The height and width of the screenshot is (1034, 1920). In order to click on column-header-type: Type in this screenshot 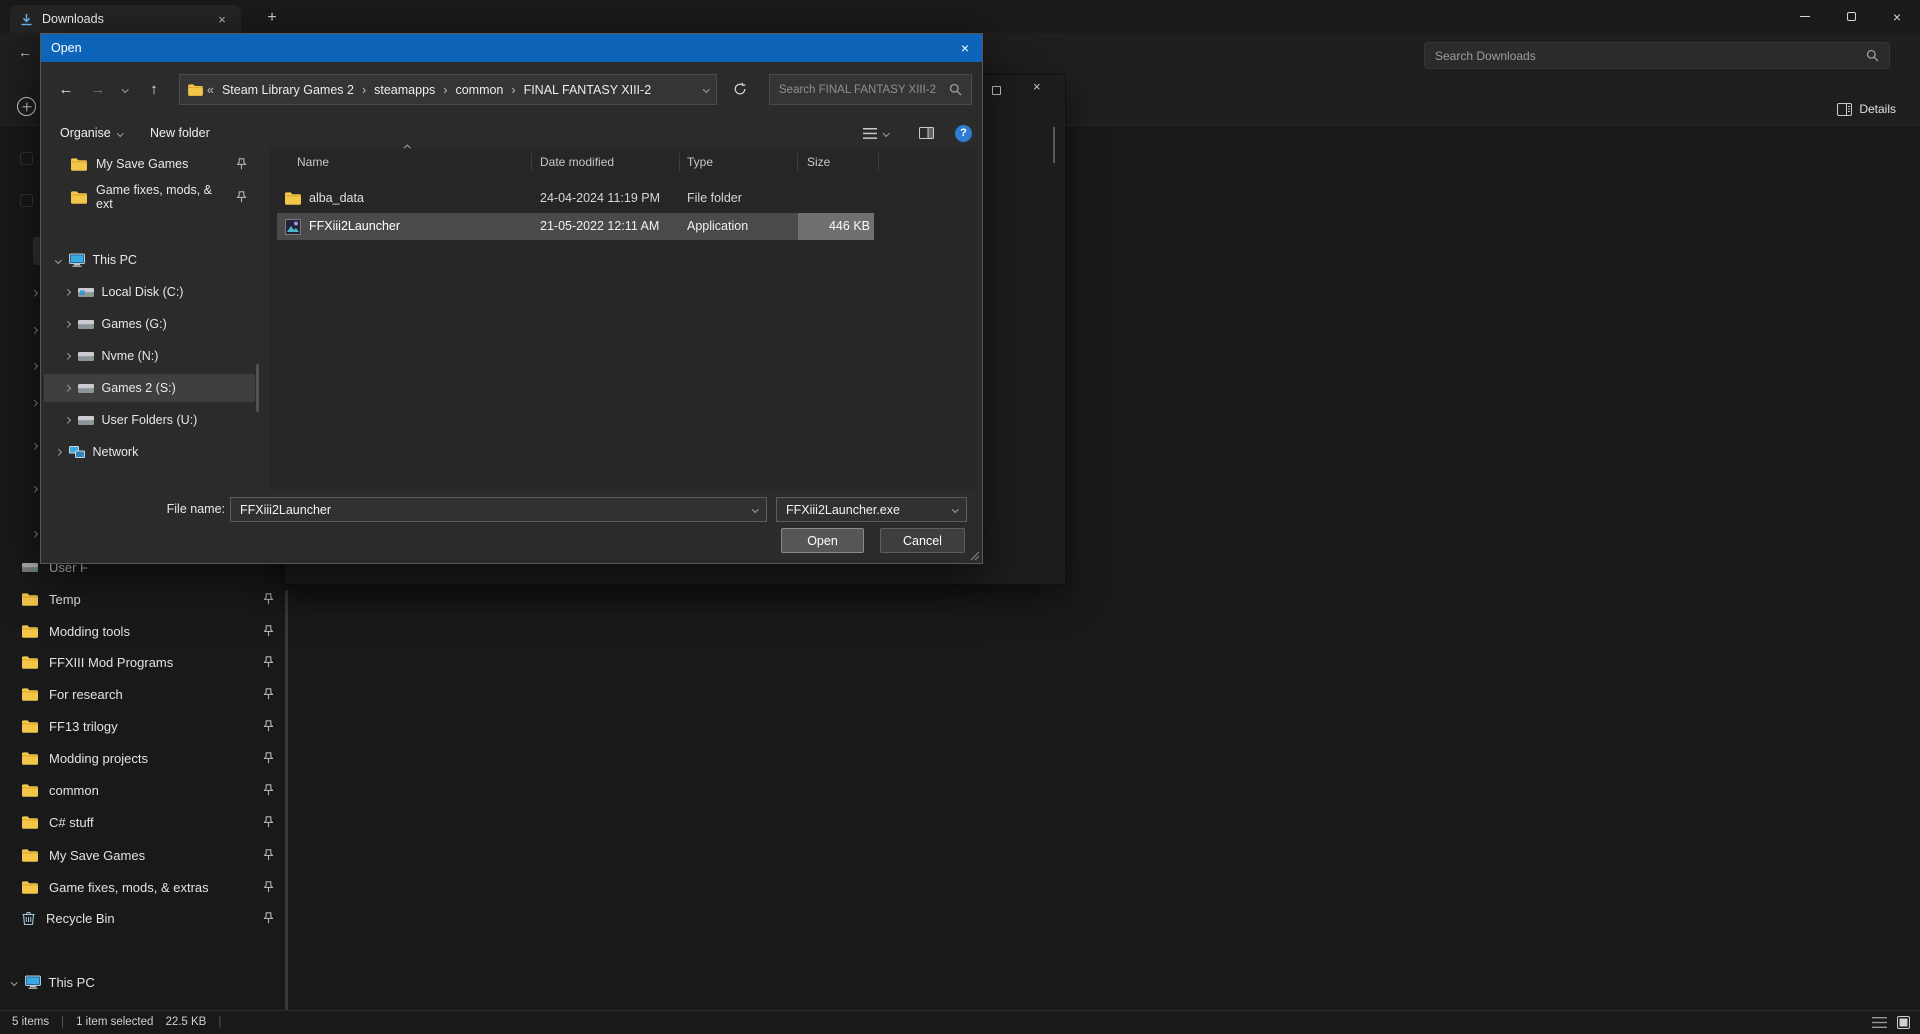, I will do `click(700, 162)`.